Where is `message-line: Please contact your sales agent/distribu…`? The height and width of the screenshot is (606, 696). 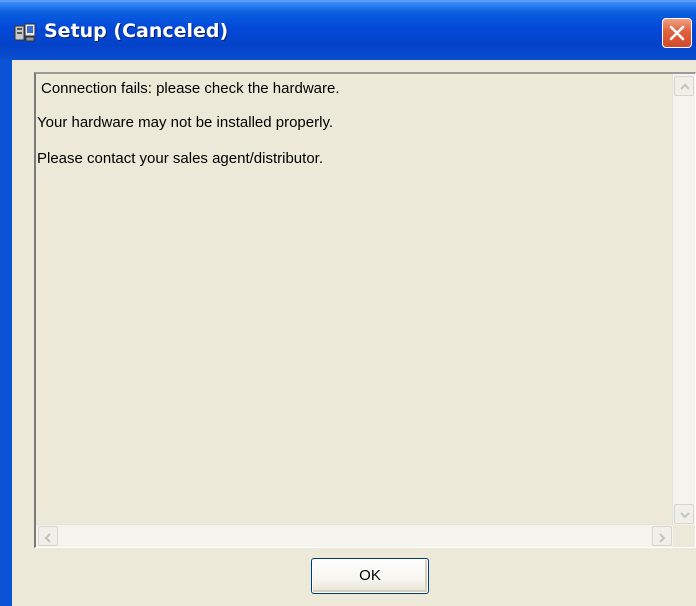 message-line: Please contact your sales agent/distribu… is located at coordinates (180, 158).